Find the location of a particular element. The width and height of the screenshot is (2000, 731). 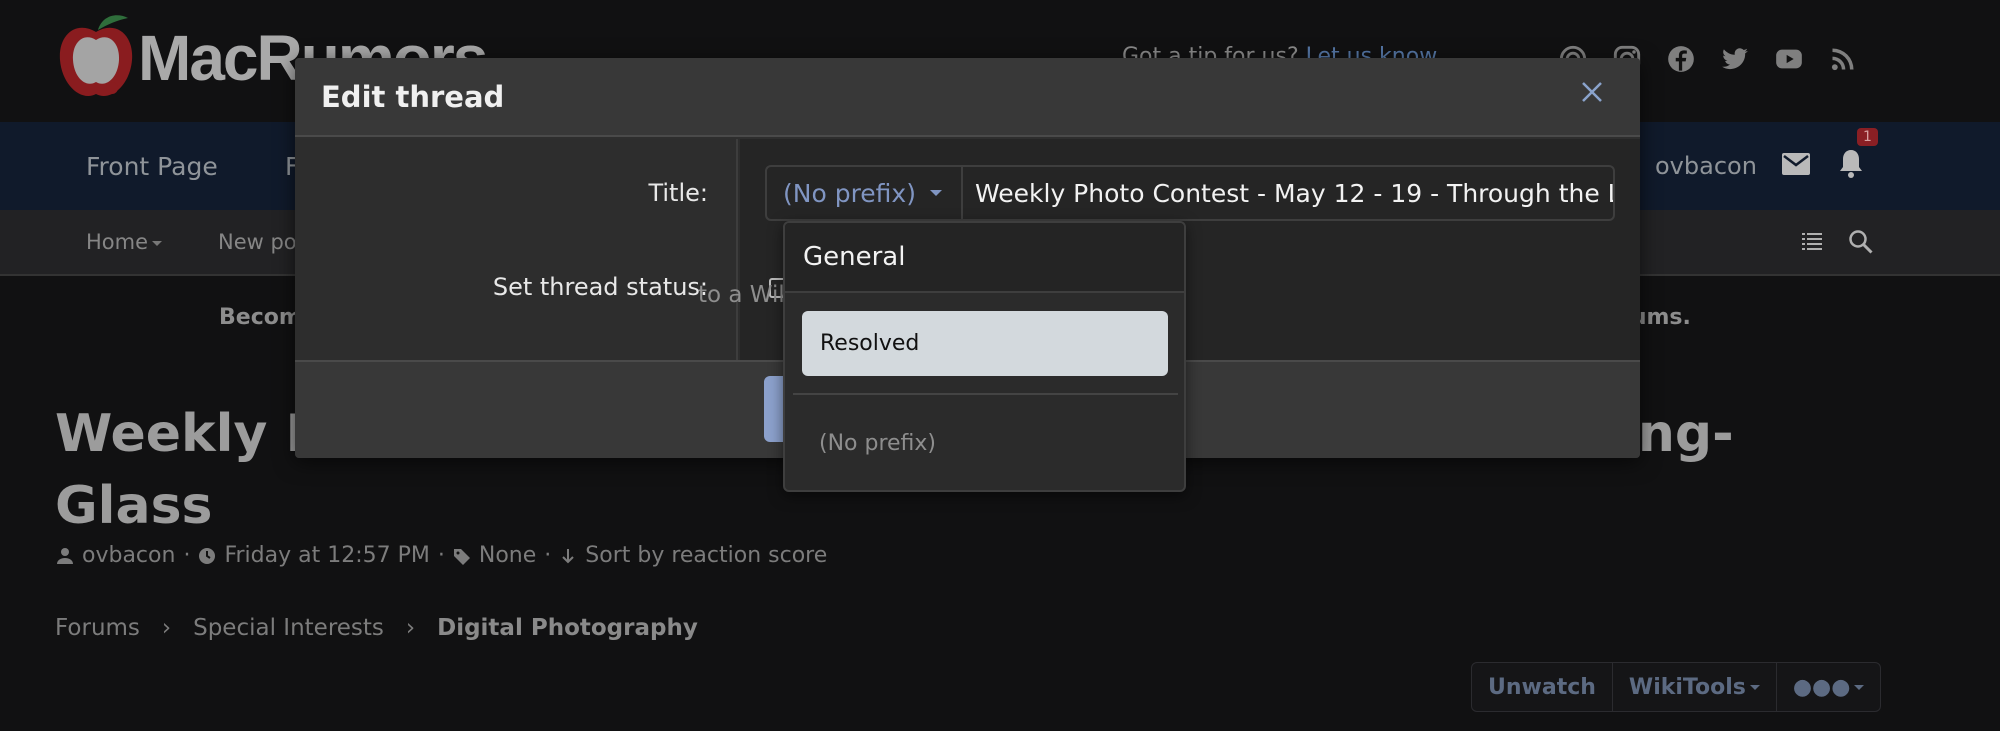

youtube-icon is located at coordinates (1789, 59).